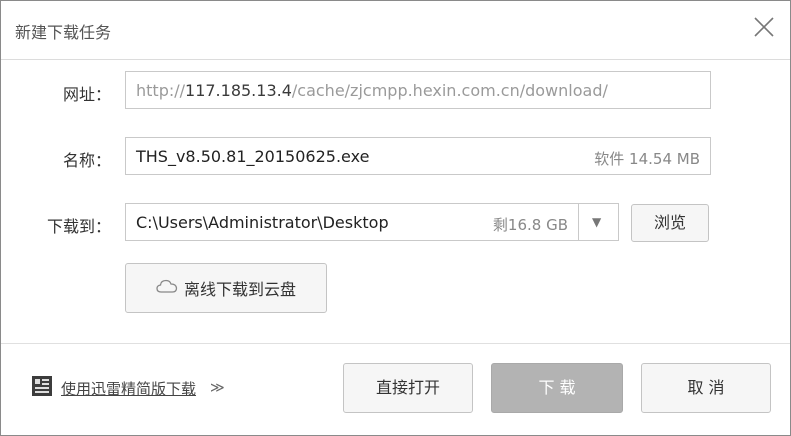 The width and height of the screenshot is (791, 436). I want to click on url-prefix: http://, so click(161, 90).